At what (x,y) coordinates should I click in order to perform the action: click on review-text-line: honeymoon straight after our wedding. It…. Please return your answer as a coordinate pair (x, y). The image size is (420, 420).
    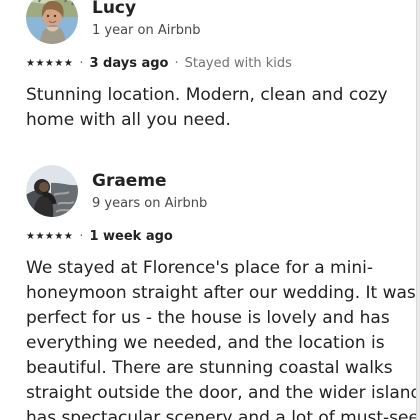
    Looking at the image, I should click on (221, 293).